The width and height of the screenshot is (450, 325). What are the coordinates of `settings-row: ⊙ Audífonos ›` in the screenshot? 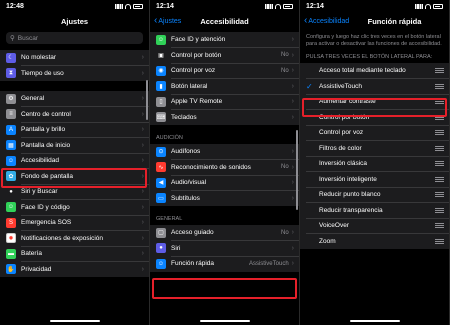 It's located at (224, 152).